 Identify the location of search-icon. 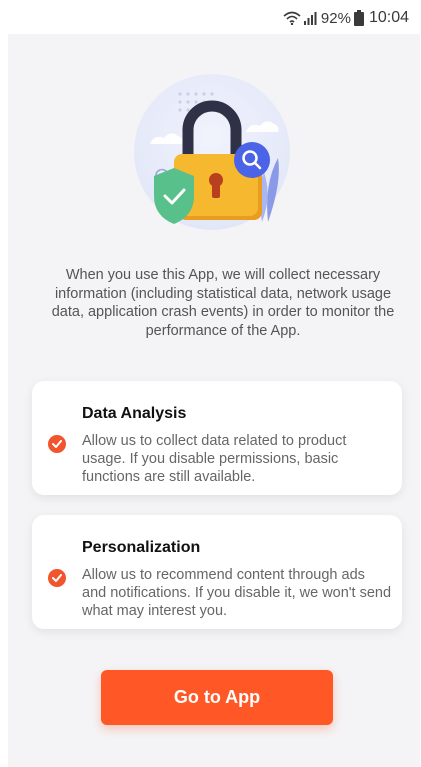
(252, 160).